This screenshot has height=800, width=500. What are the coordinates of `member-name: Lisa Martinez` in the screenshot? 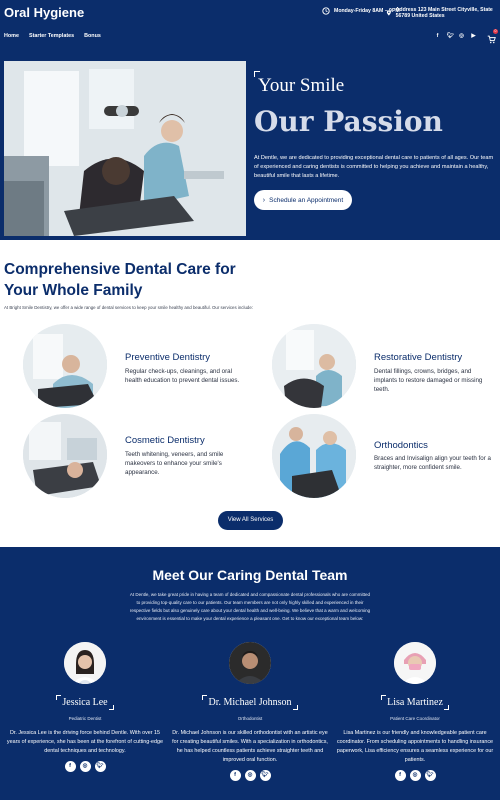 It's located at (415, 702).